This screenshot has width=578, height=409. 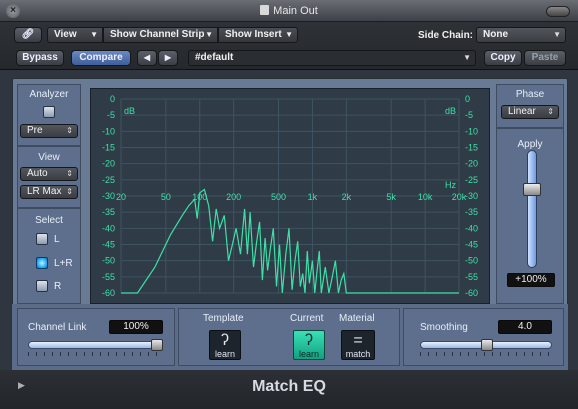 I want to click on plugin-footer: Match EQ, so click(x=289, y=389).